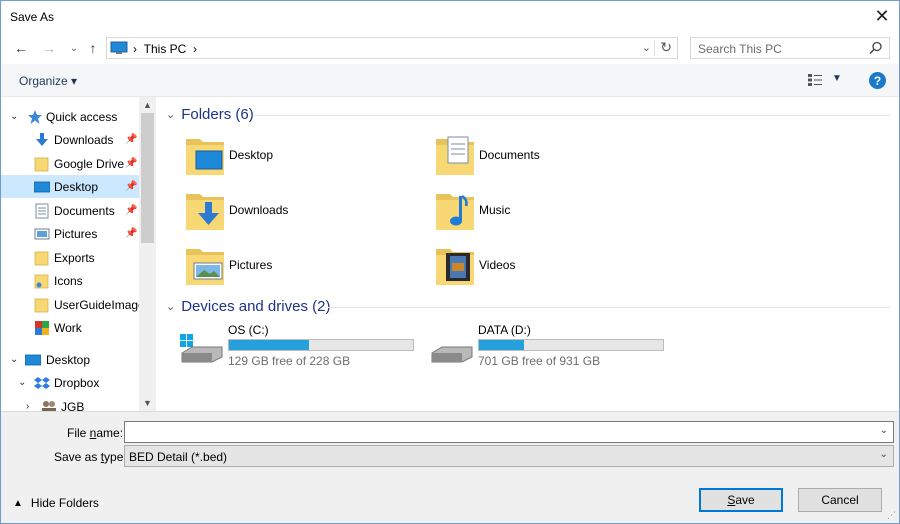 The height and width of the screenshot is (524, 900). I want to click on folder-videos: Videos, so click(559, 268).